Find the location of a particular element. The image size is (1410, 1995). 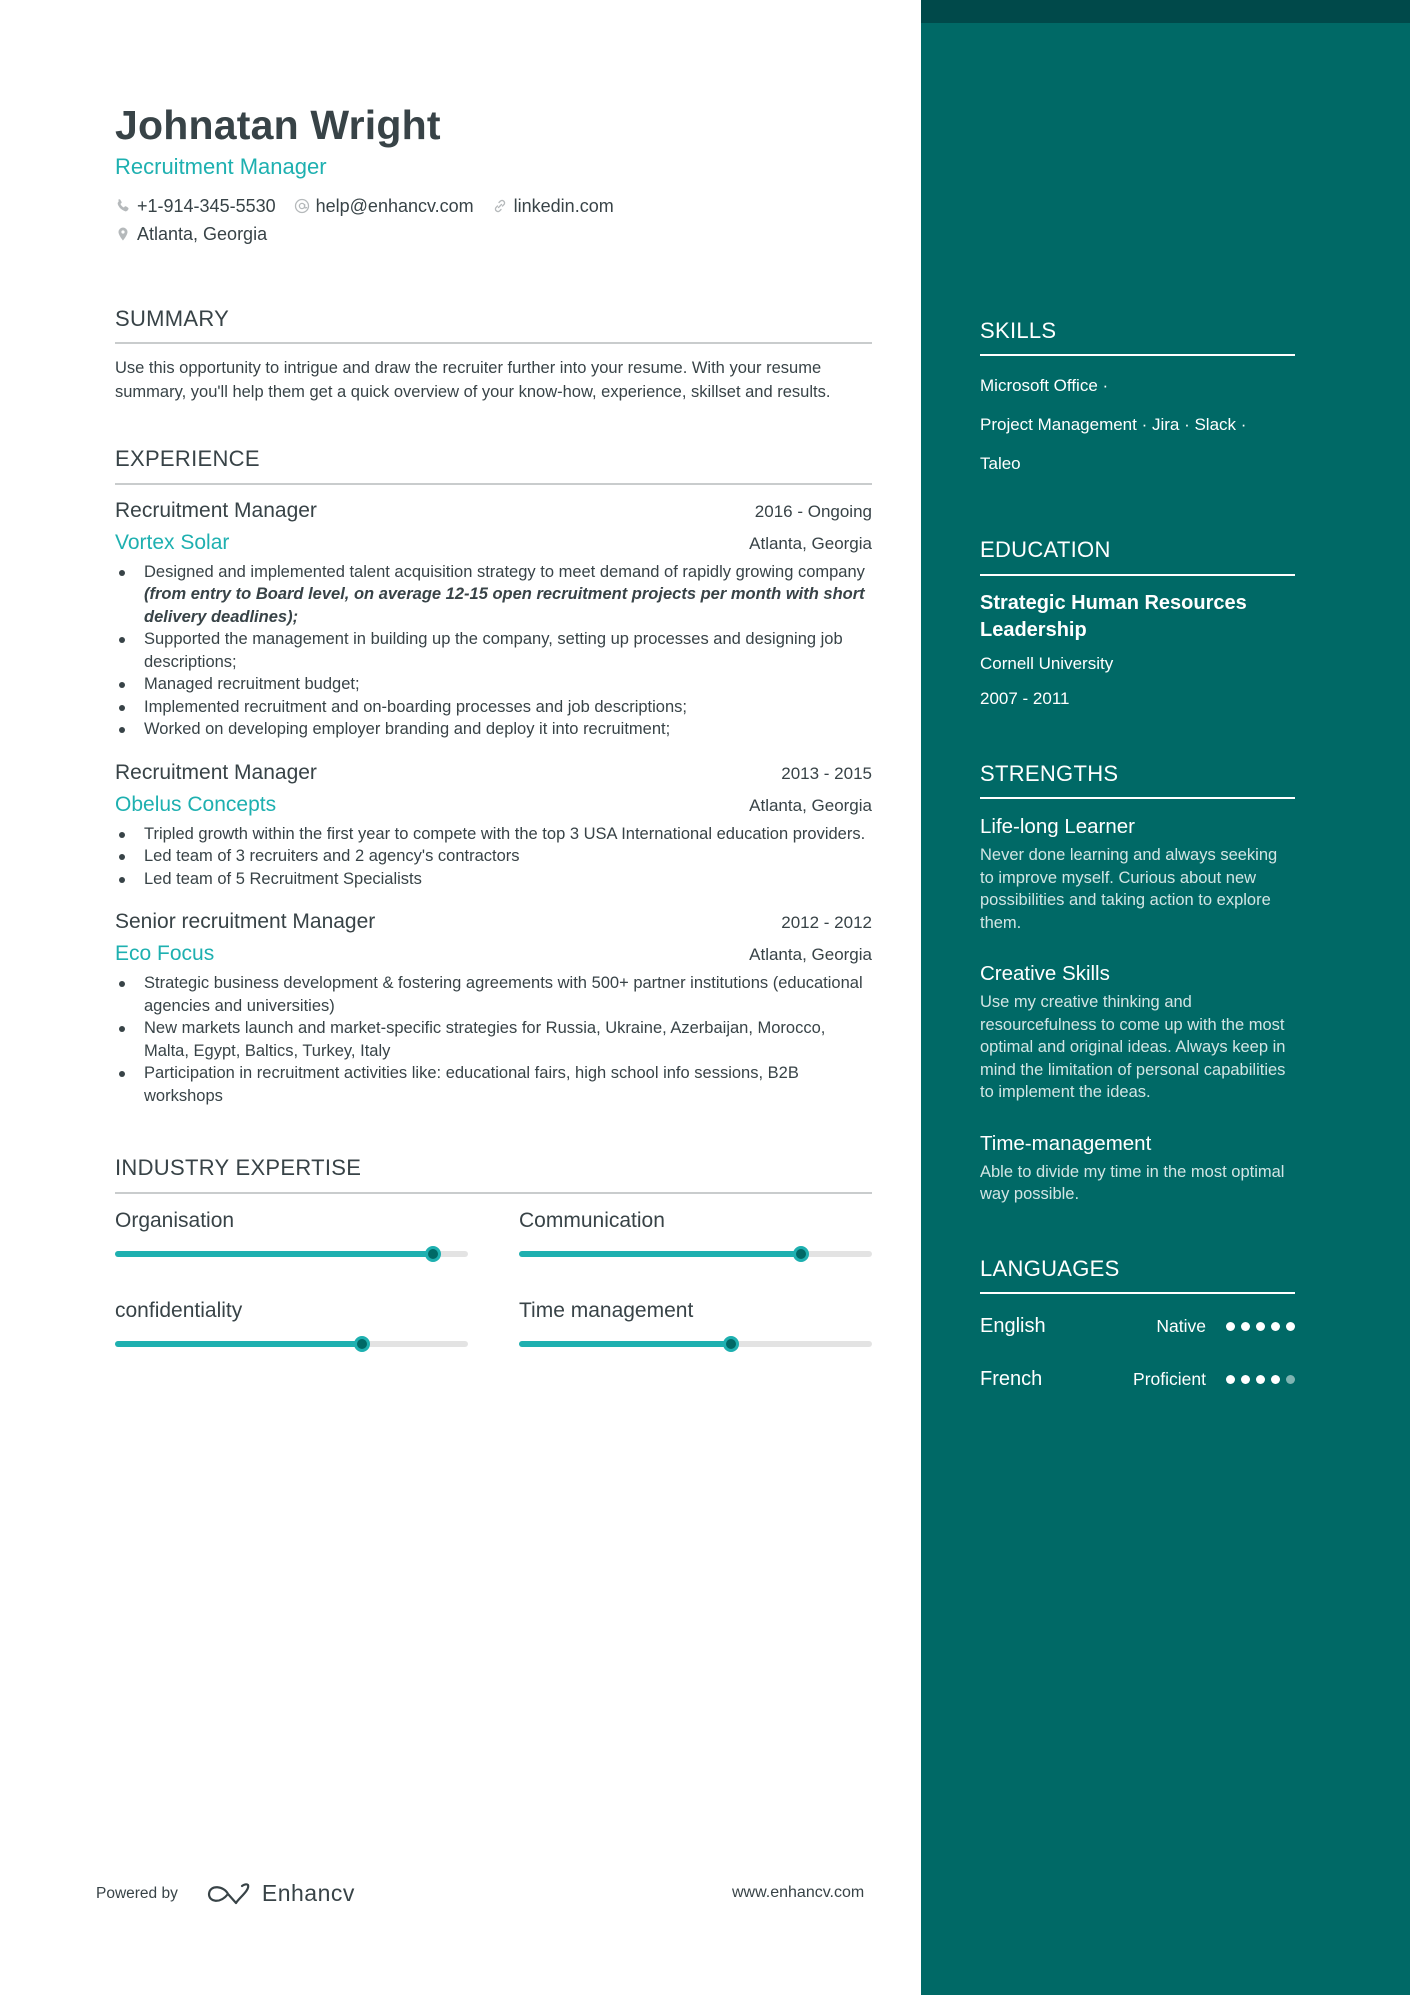

education-degree: Strategic Human Resources Leadership is located at coordinates (1113, 616).